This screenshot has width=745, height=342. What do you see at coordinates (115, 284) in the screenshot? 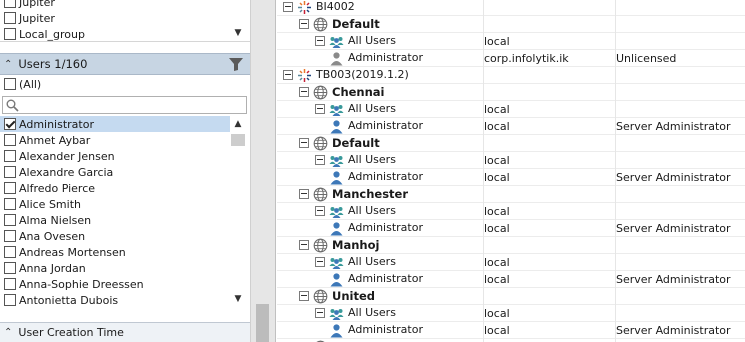
I see `user-list-item: Anna-Sophie Dreessen` at bounding box center [115, 284].